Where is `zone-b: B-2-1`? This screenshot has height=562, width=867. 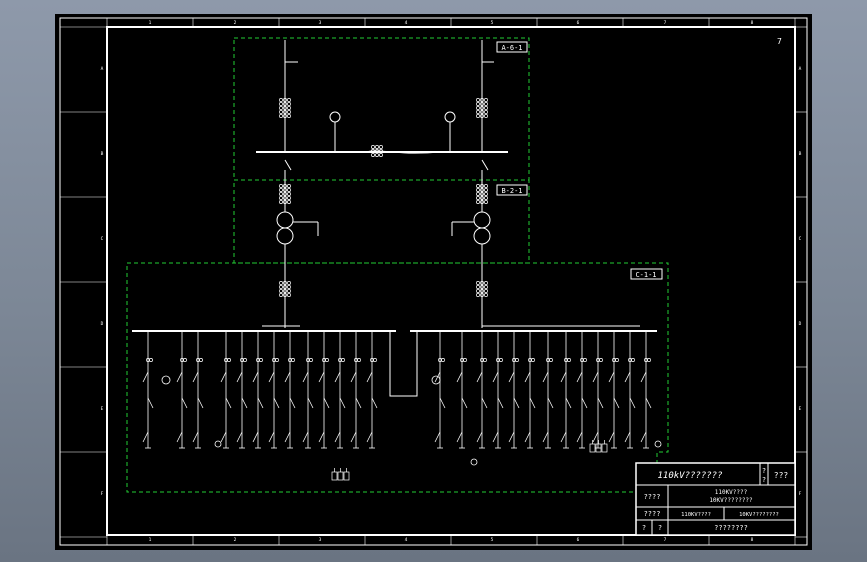 zone-b: B-2-1 is located at coordinates (381, 221).